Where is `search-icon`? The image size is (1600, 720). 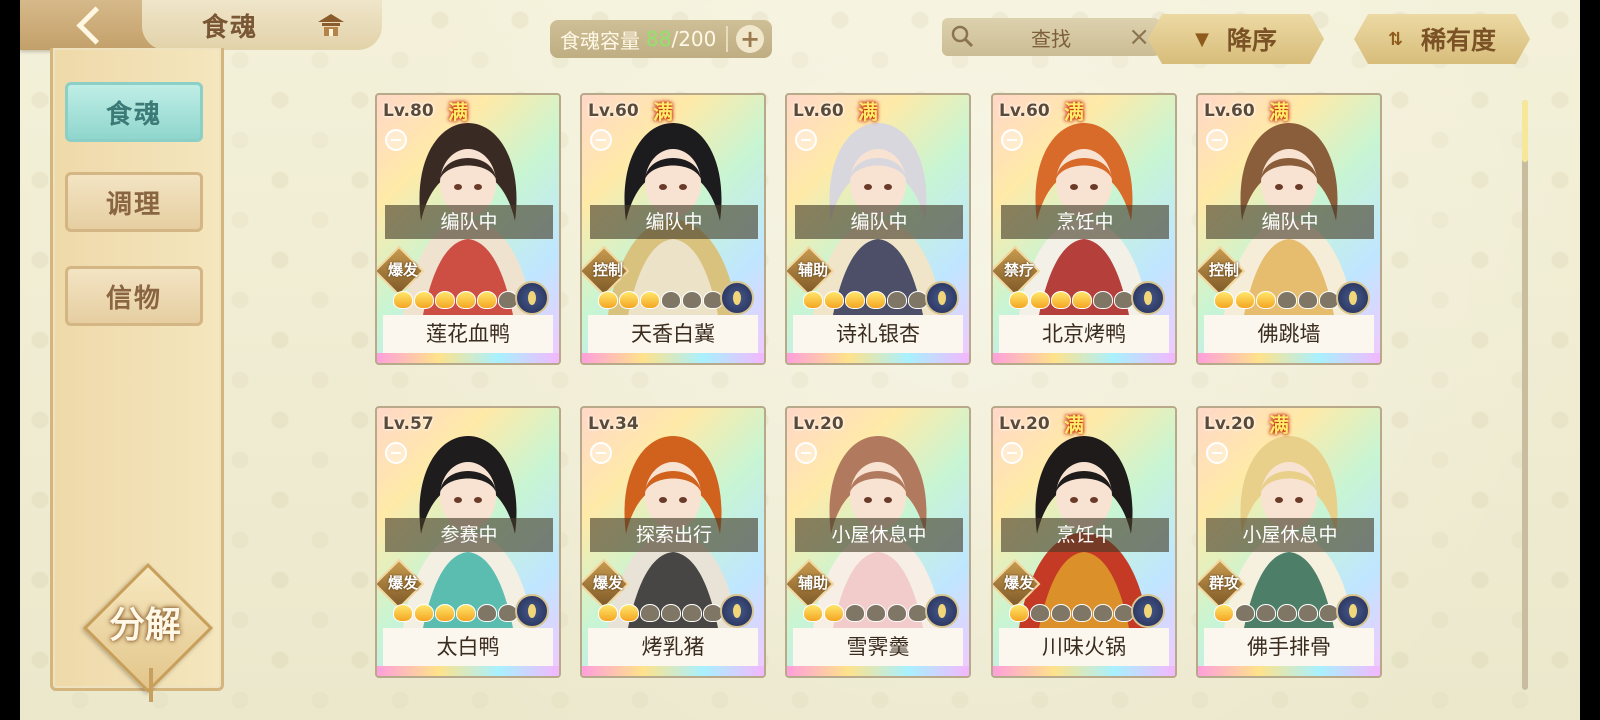 search-icon is located at coordinates (962, 36).